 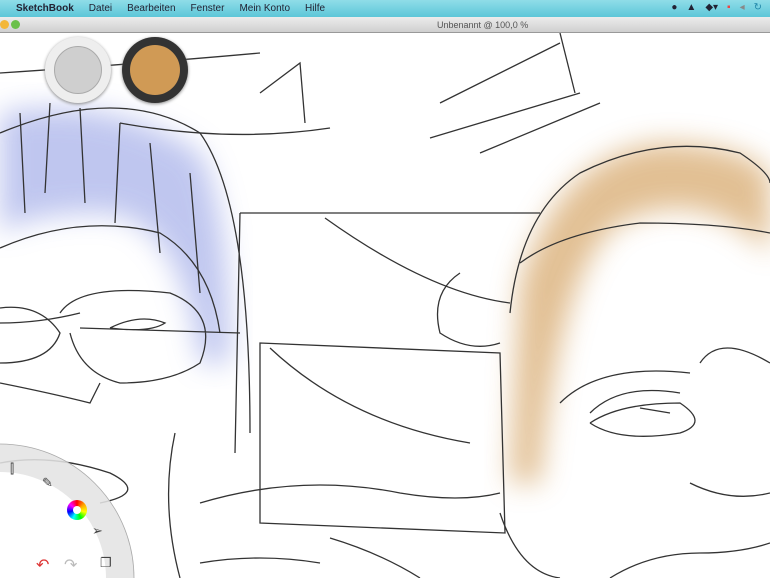 I want to click on primary-color-swatch, so click(x=155, y=70).